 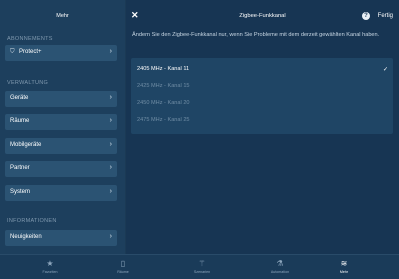 What do you see at coordinates (50, 272) in the screenshot?
I see `tab-label: Favoriten` at bounding box center [50, 272].